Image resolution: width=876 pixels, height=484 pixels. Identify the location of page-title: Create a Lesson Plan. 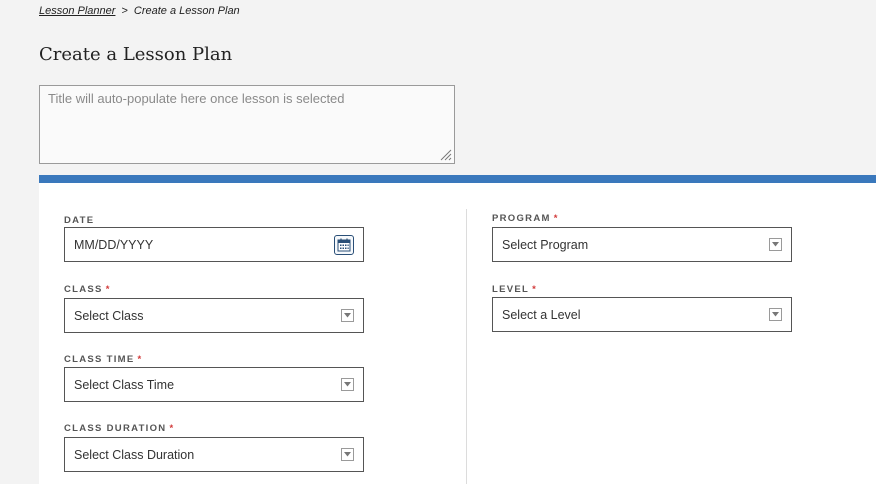
(136, 54).